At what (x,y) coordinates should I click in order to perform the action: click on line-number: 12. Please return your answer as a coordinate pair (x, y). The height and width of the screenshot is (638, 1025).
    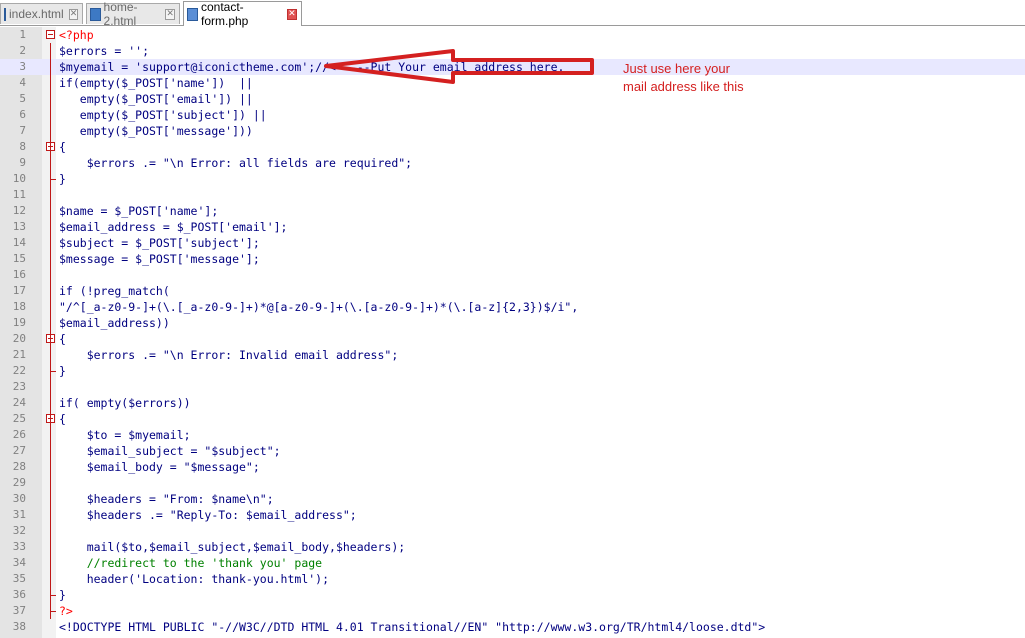
    Looking at the image, I should click on (19, 210).